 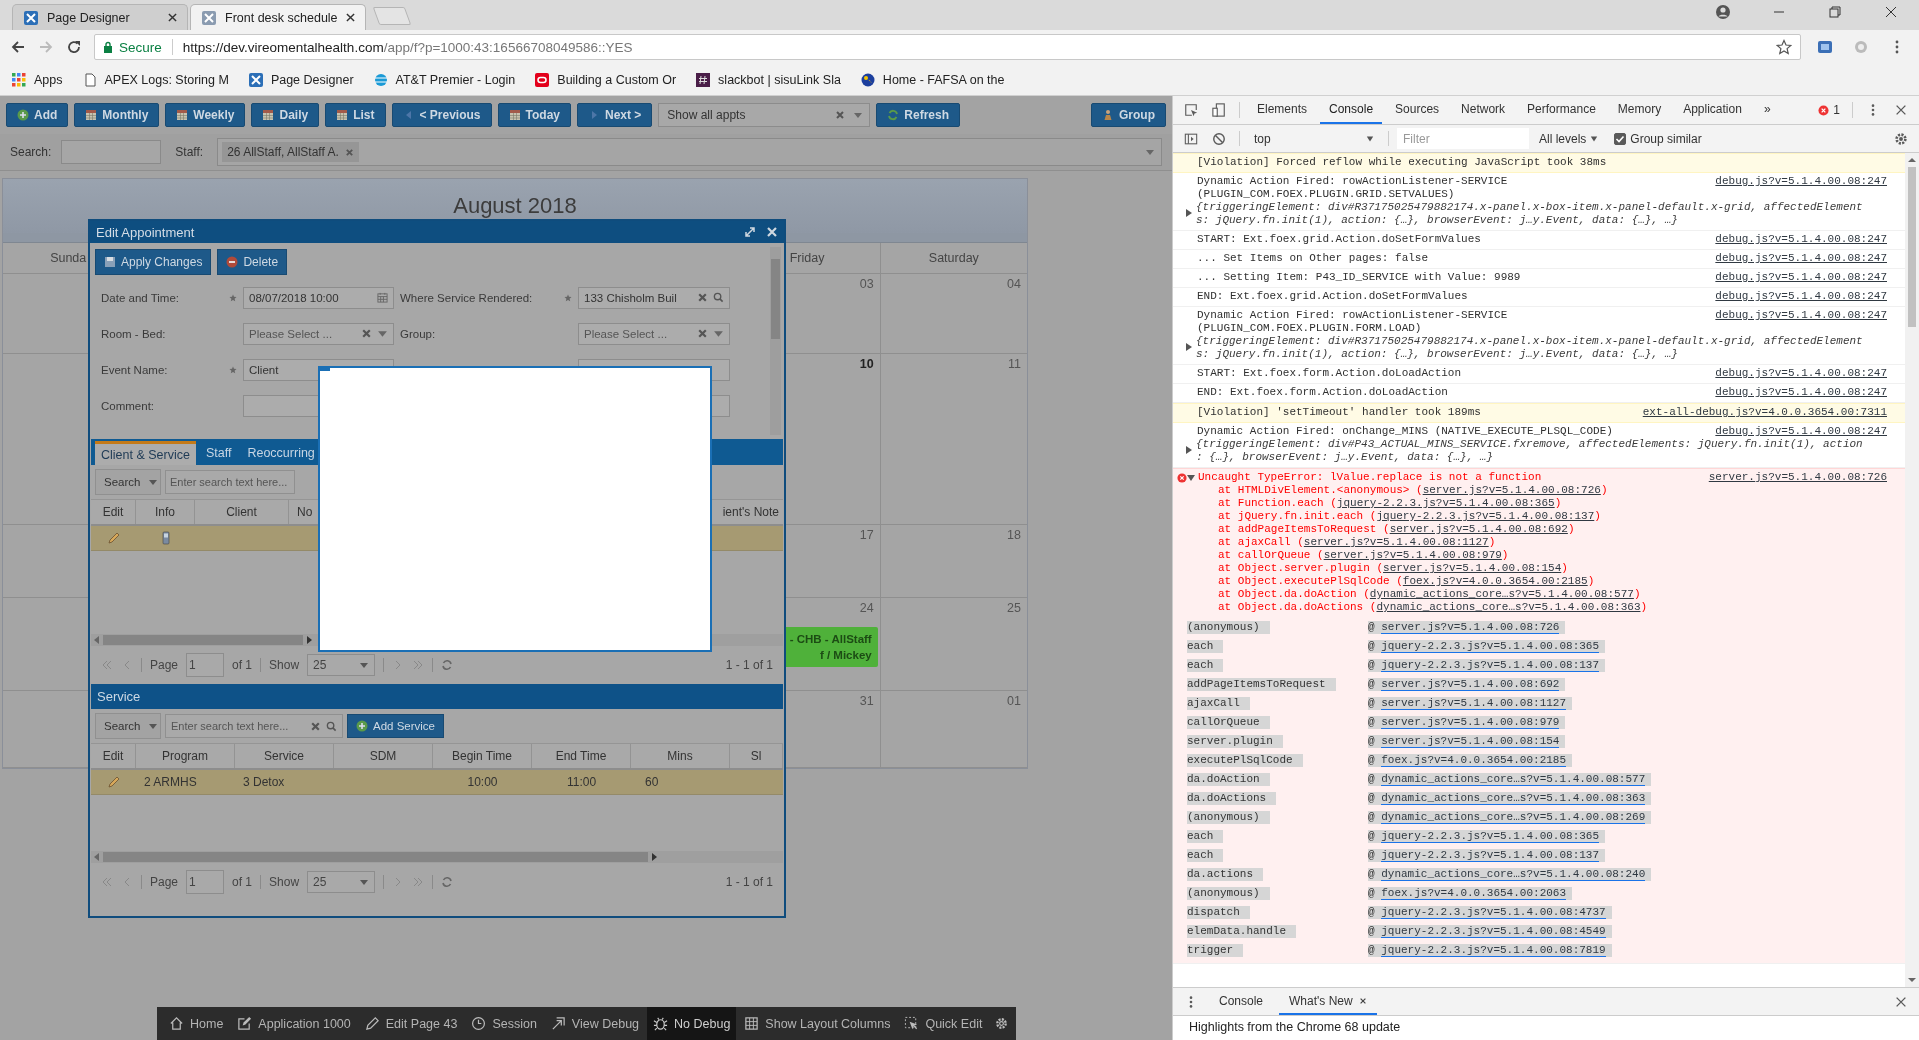 I want to click on developer-bar-item: Edit Page 43, so click(x=411, y=1023).